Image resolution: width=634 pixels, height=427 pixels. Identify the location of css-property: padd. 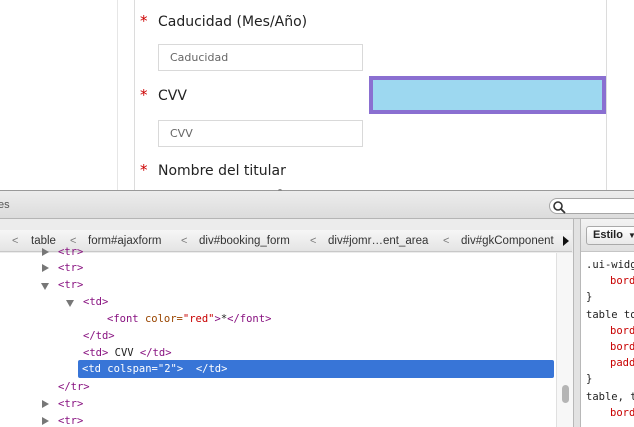
(622, 363).